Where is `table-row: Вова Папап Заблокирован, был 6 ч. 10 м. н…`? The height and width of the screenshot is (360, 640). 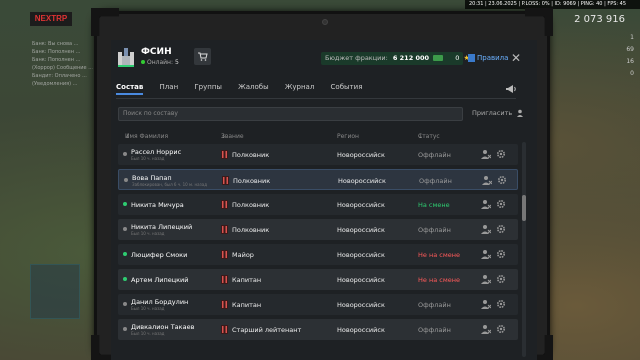 table-row: Вова Папап Заблокирован, был 6 ч. 10 м. н… is located at coordinates (318, 179).